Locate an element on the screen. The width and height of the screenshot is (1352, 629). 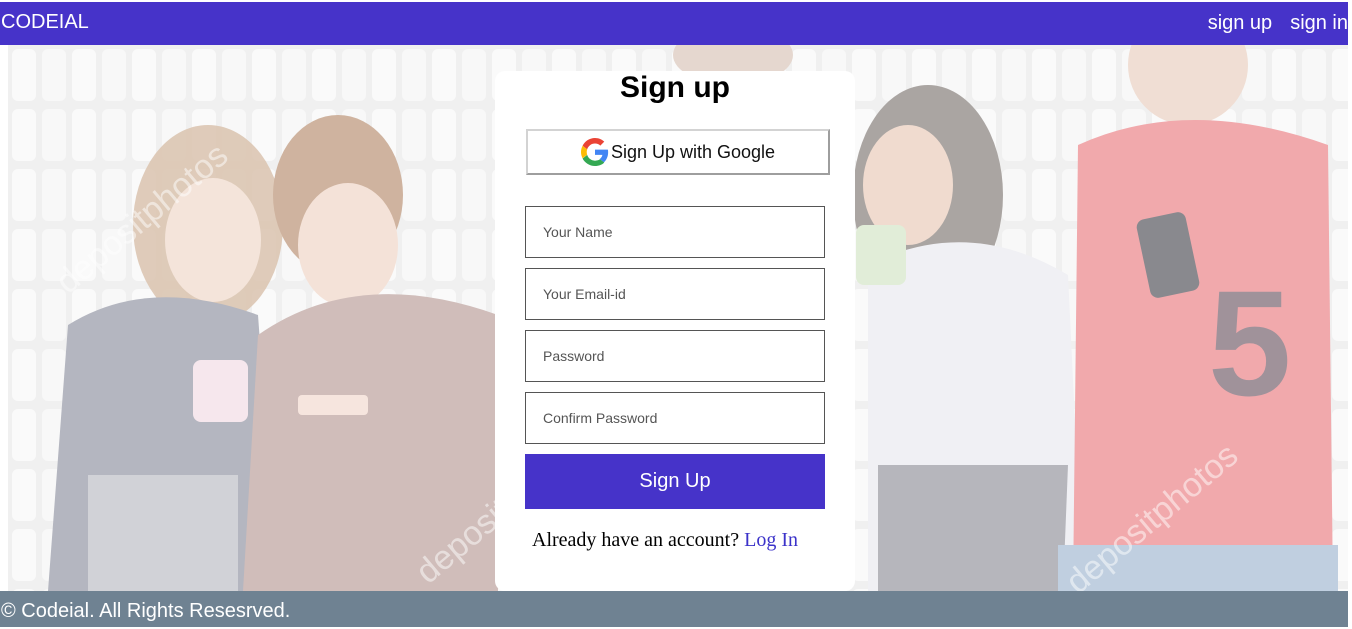
page-footer: © Codeial. All Rights Resesrved. is located at coordinates (674, 609).